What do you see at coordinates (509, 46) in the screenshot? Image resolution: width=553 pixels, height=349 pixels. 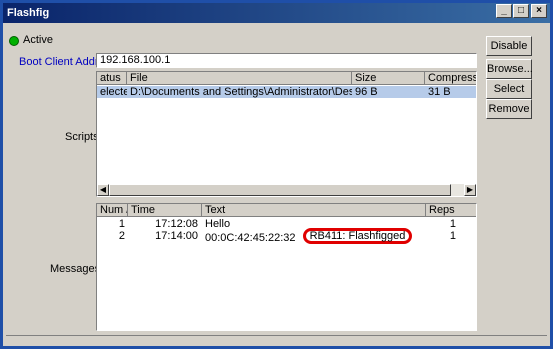 I see `disable-button: Disable` at bounding box center [509, 46].